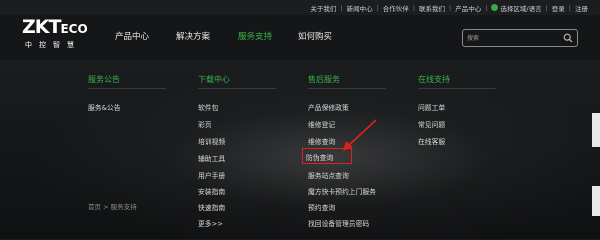 Image resolution: width=600 pixels, height=240 pixels. Describe the element at coordinates (208, 107) in the screenshot. I see `menu-link-software: 软件包` at that location.